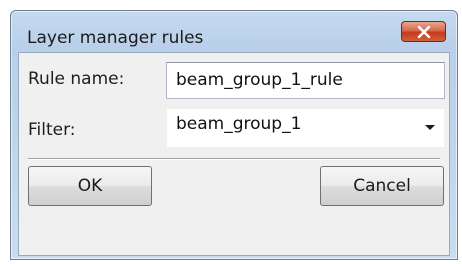  Describe the element at coordinates (259, 80) in the screenshot. I see `rule-name-value: beam_group_1_rule` at that location.